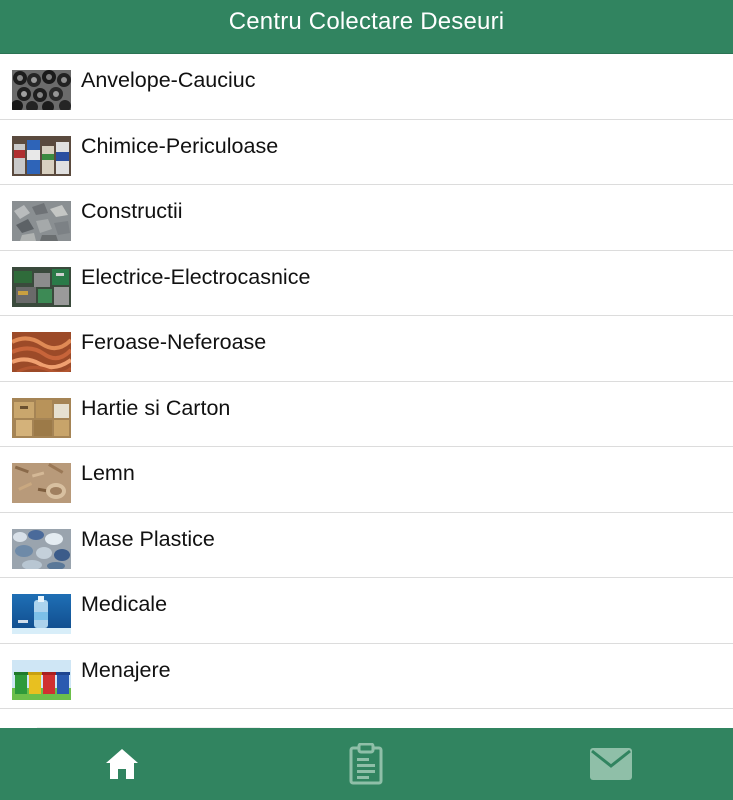 The image size is (733, 800). I want to click on chemicals-thumbnail, so click(41, 155).